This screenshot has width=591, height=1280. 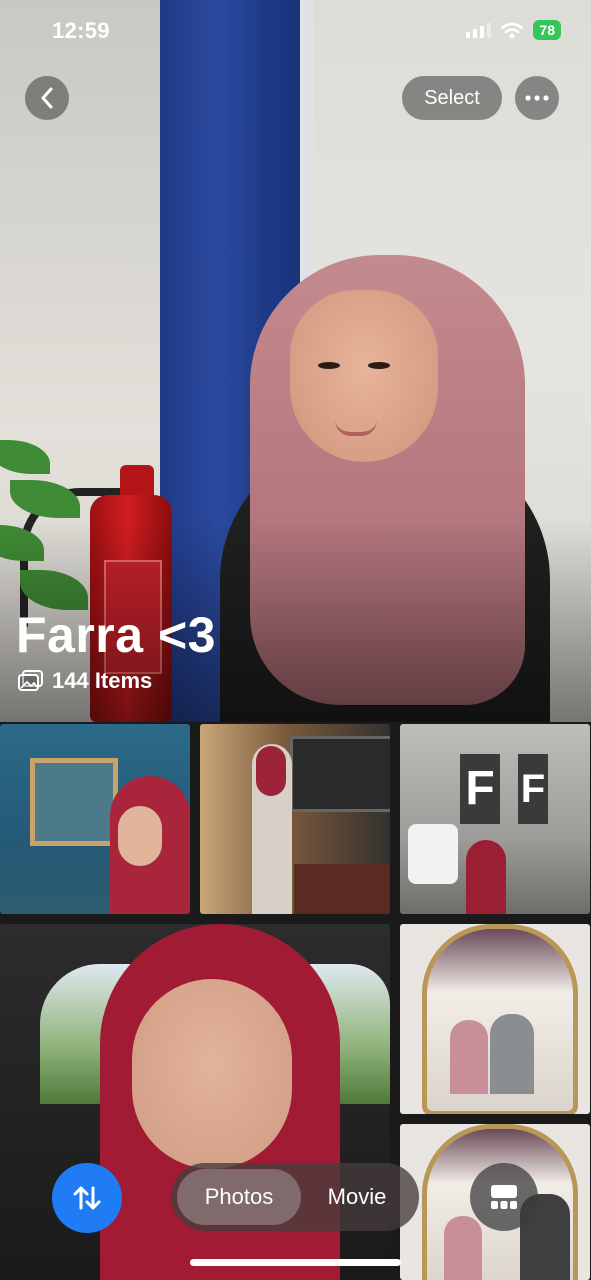 What do you see at coordinates (271, 771) in the screenshot?
I see `photo-hijab` at bounding box center [271, 771].